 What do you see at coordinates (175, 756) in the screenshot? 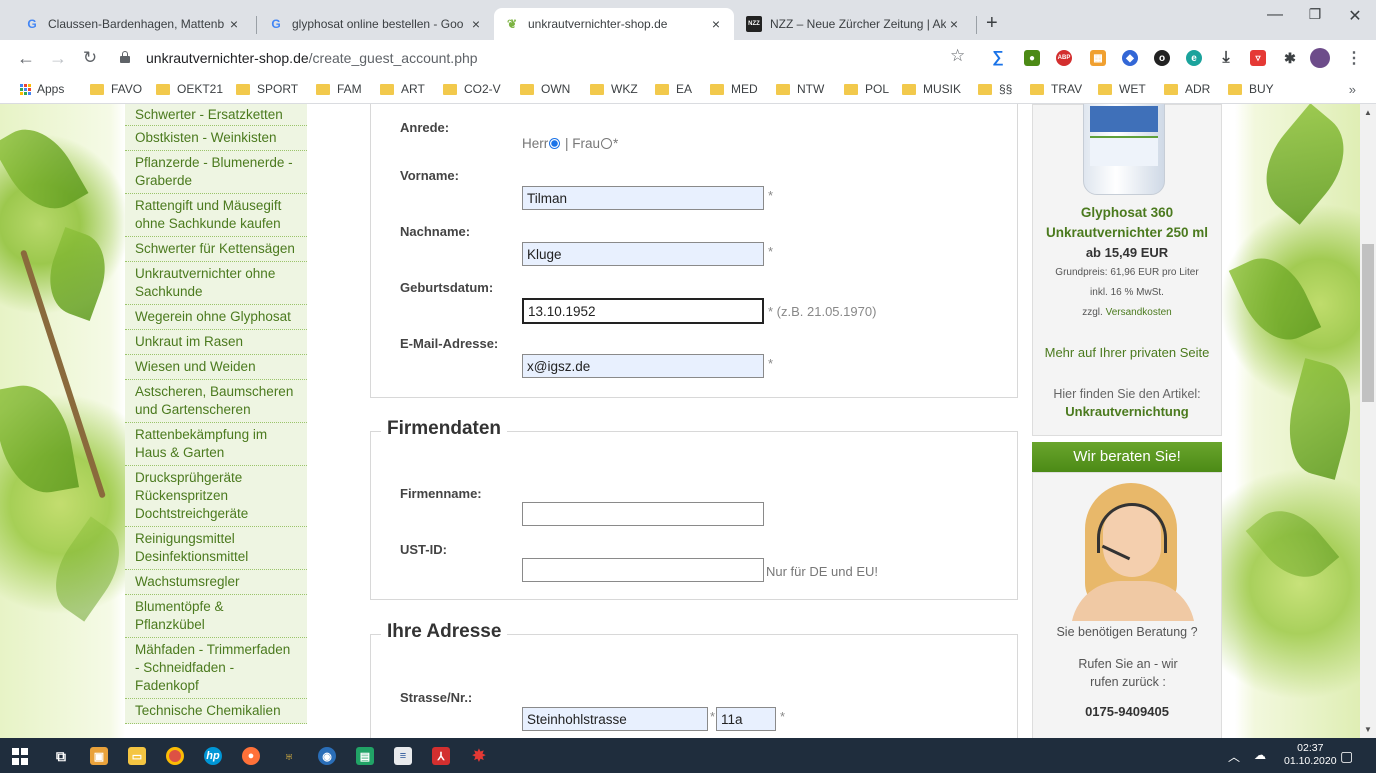
I see `chrome-icon` at bounding box center [175, 756].